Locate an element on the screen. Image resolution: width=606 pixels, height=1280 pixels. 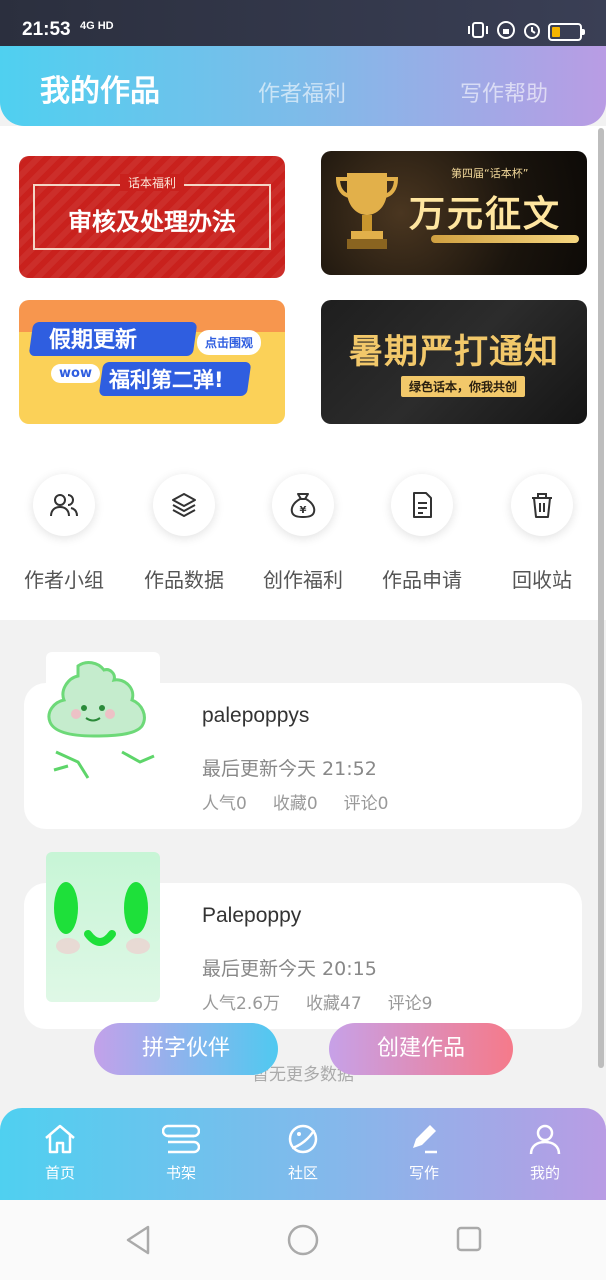
work-popularity: 人气0 is located at coordinates (224, 804).